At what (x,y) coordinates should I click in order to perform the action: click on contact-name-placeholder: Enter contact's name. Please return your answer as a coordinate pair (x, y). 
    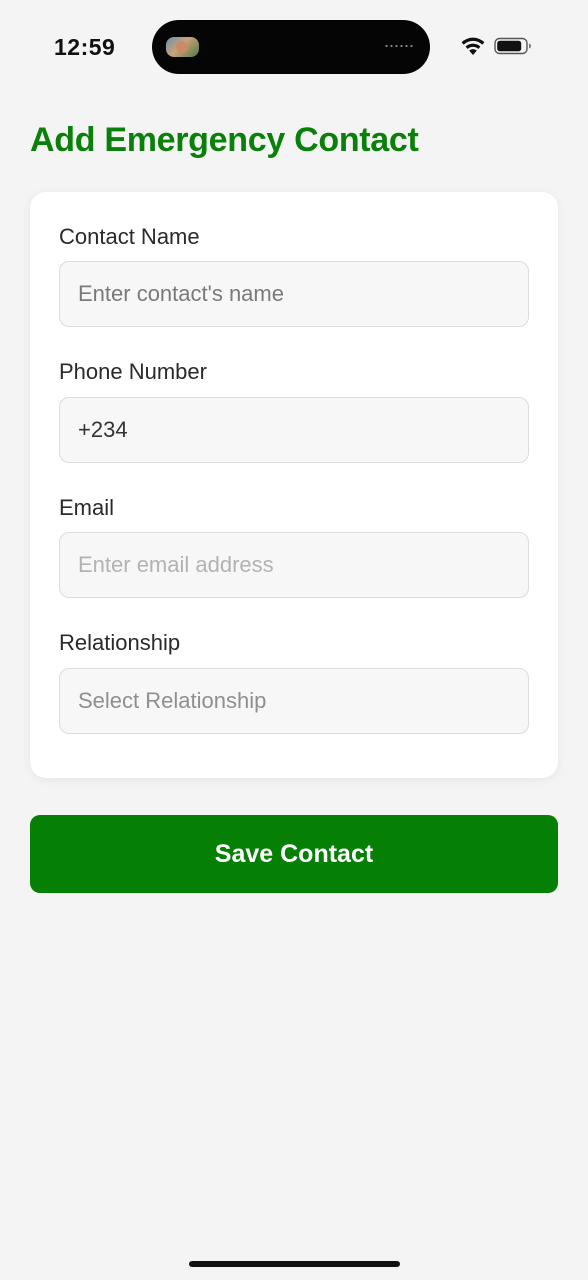
    Looking at the image, I should click on (181, 293).